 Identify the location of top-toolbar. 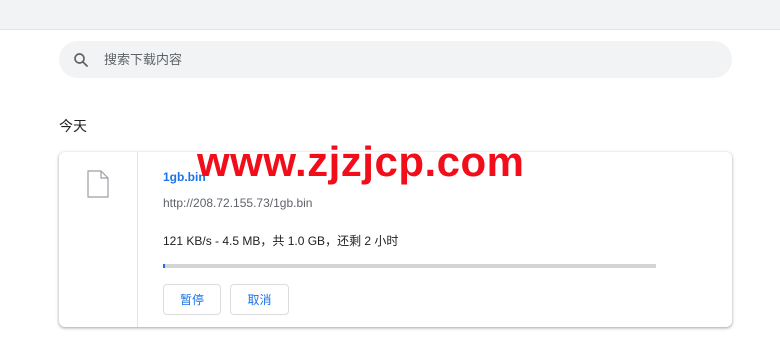
(390, 15).